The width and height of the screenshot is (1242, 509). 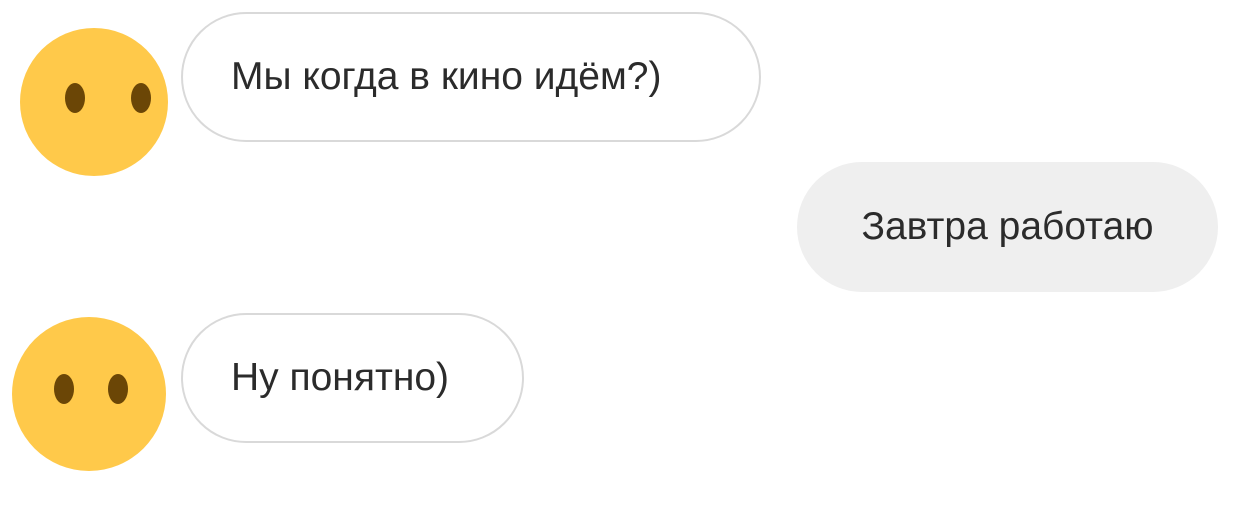 I want to click on message-text: Мы когда в кино идём?), so click(x=446, y=76).